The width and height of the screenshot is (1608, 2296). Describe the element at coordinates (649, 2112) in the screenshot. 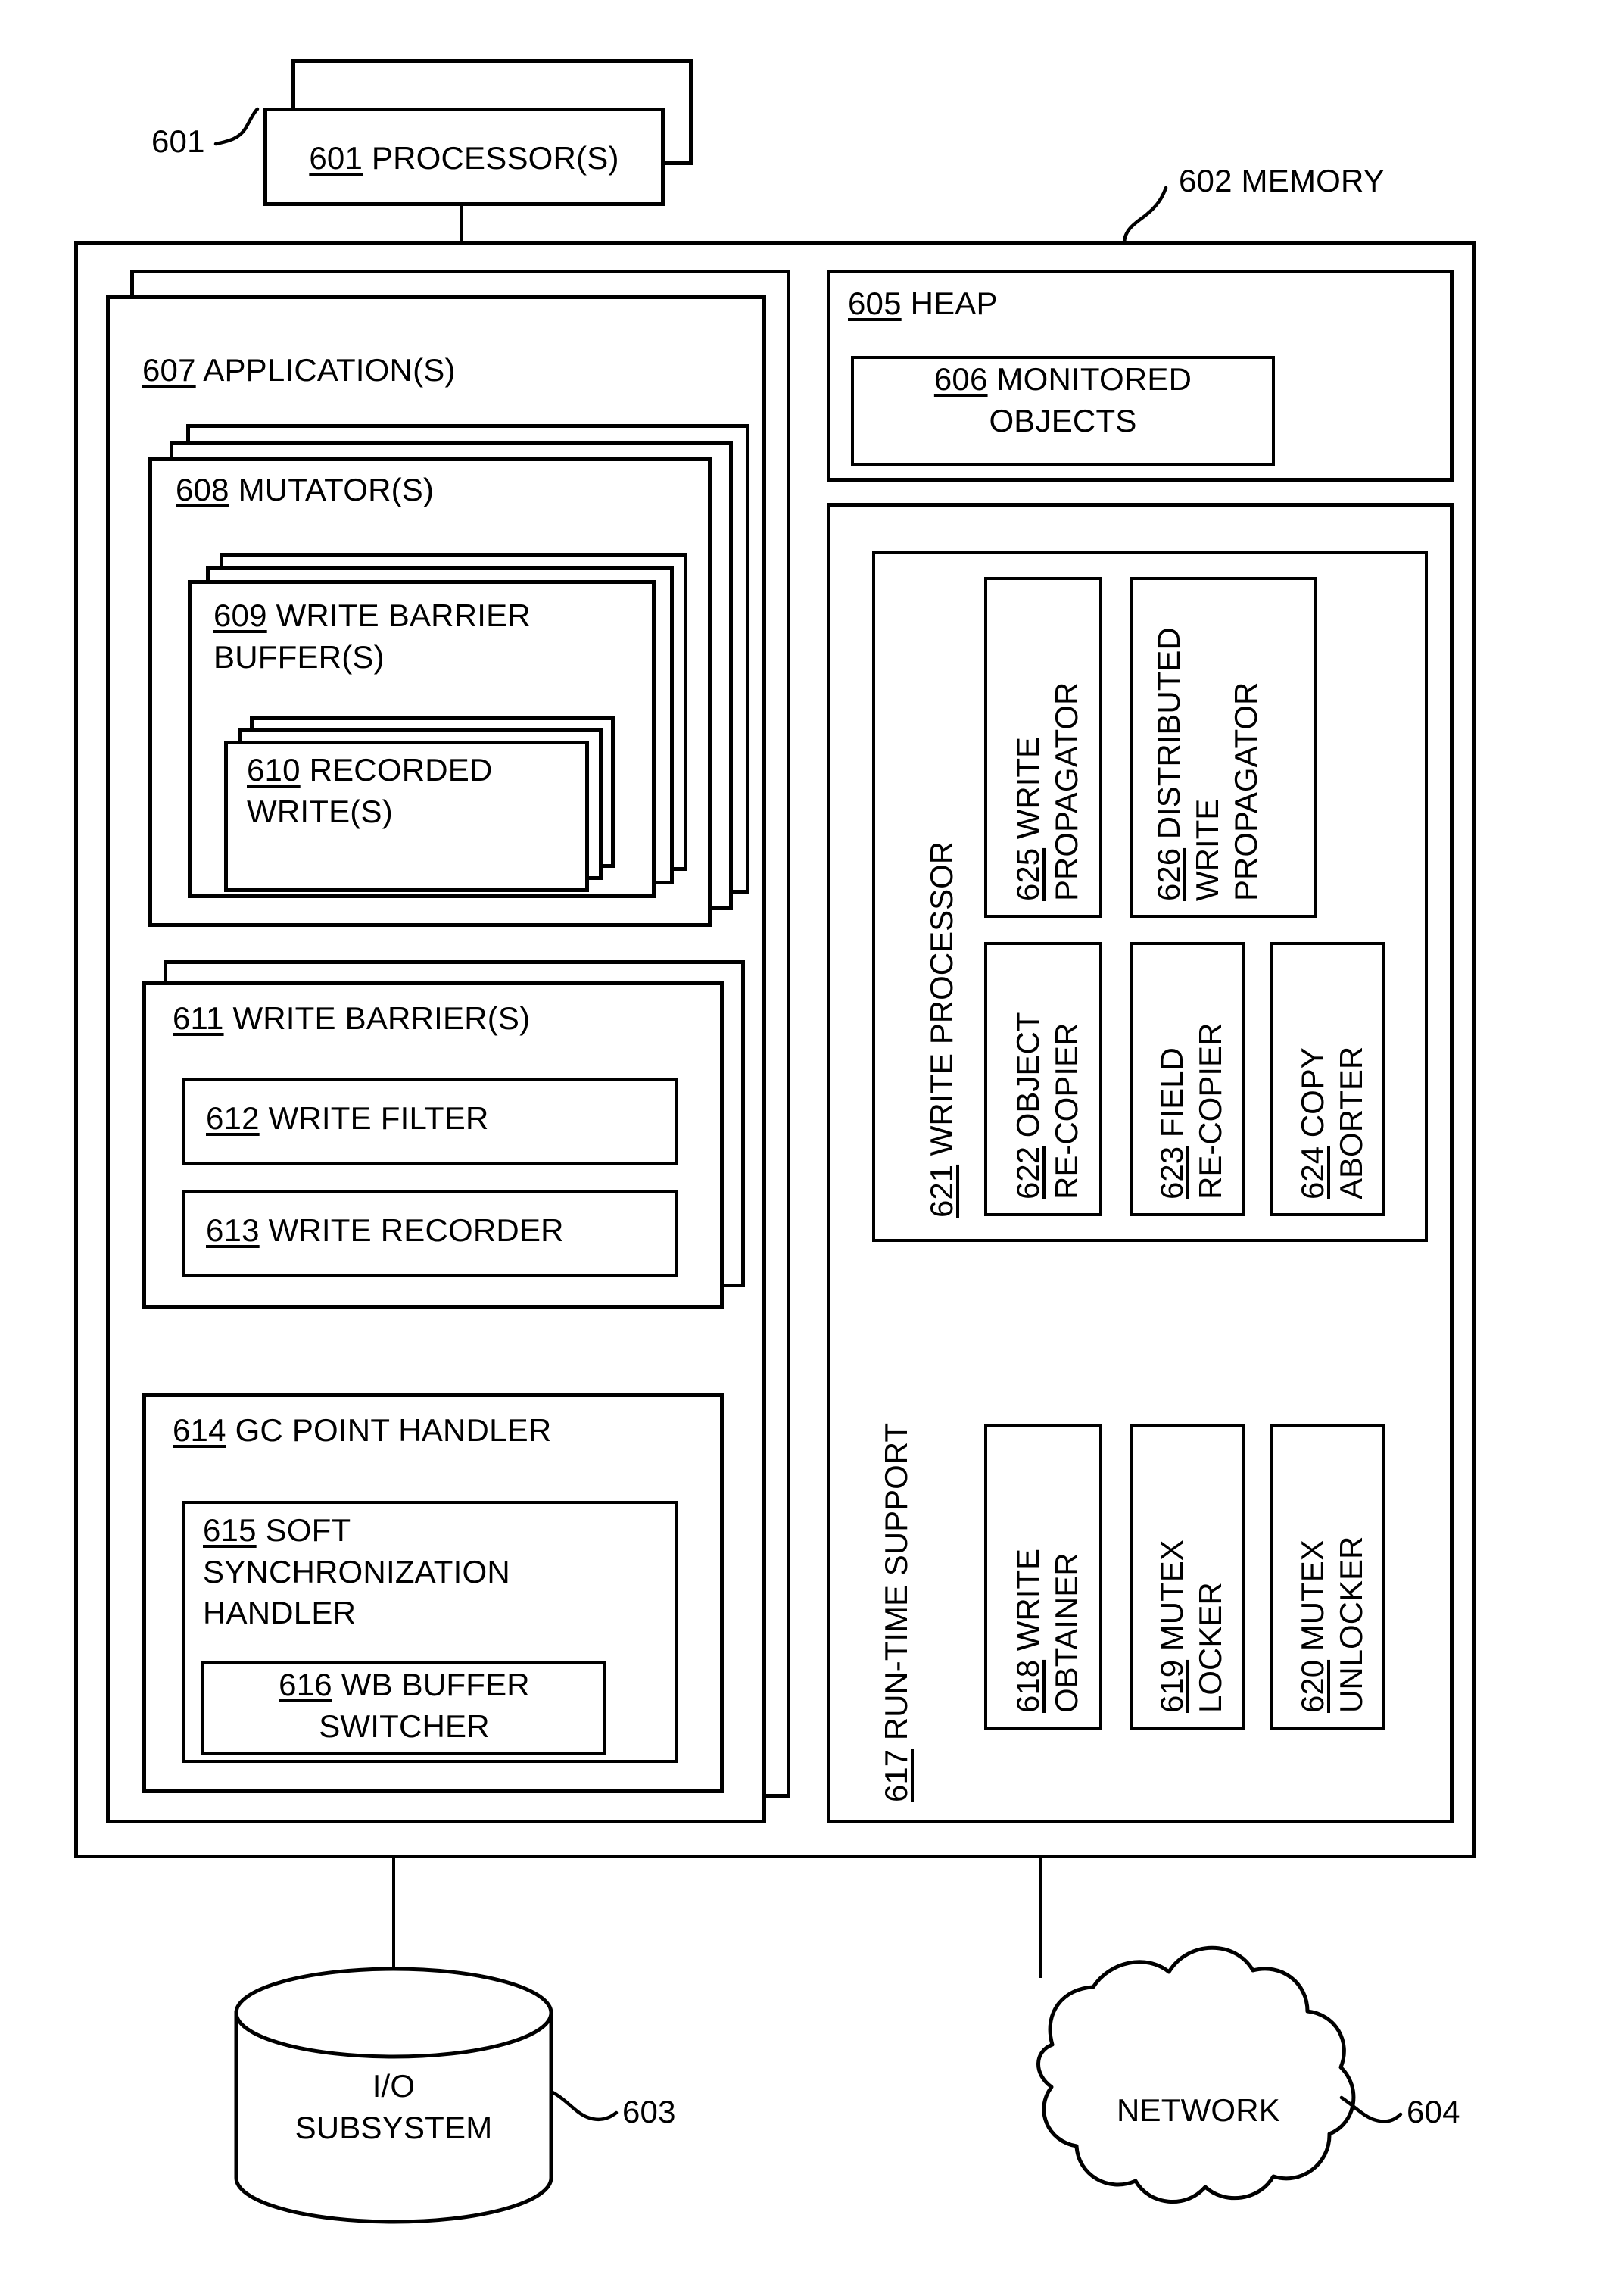

I see `node-603-callout: 603` at that location.